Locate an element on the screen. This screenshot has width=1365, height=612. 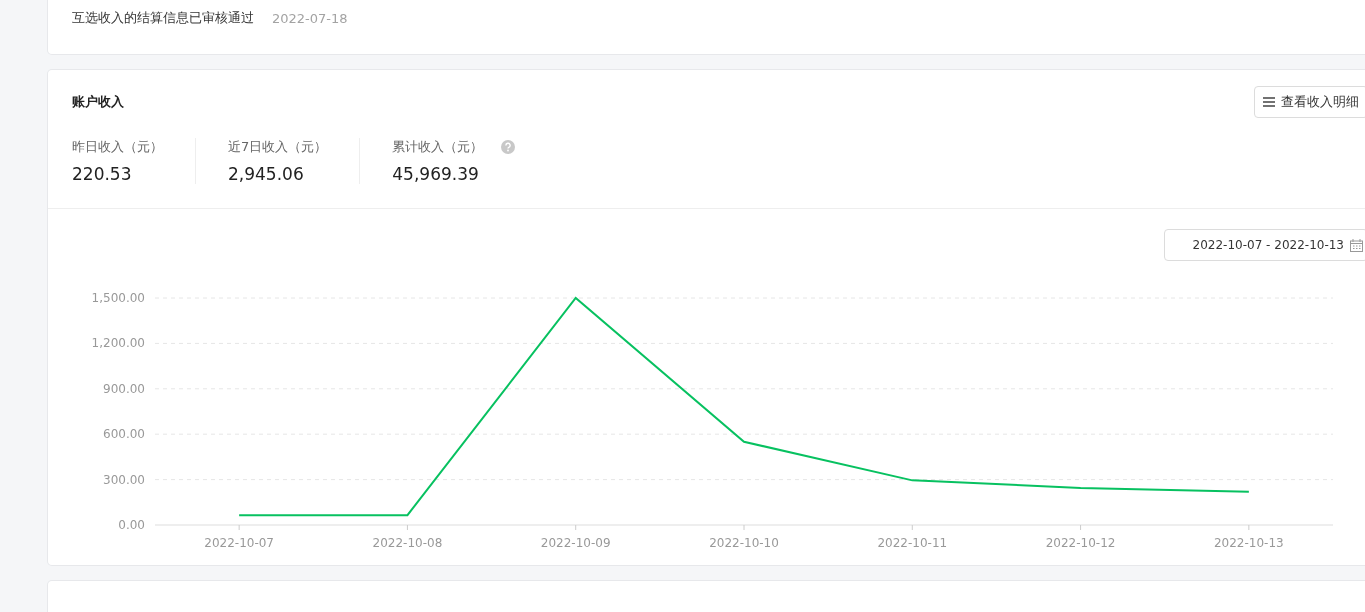
notice-date: 2022-07-18 is located at coordinates (310, 18).